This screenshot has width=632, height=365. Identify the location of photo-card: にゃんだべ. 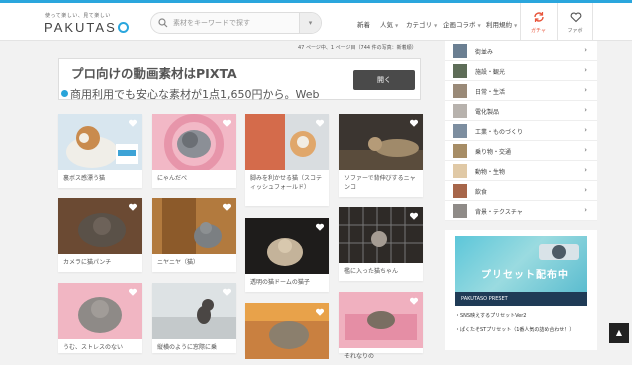
(194, 151).